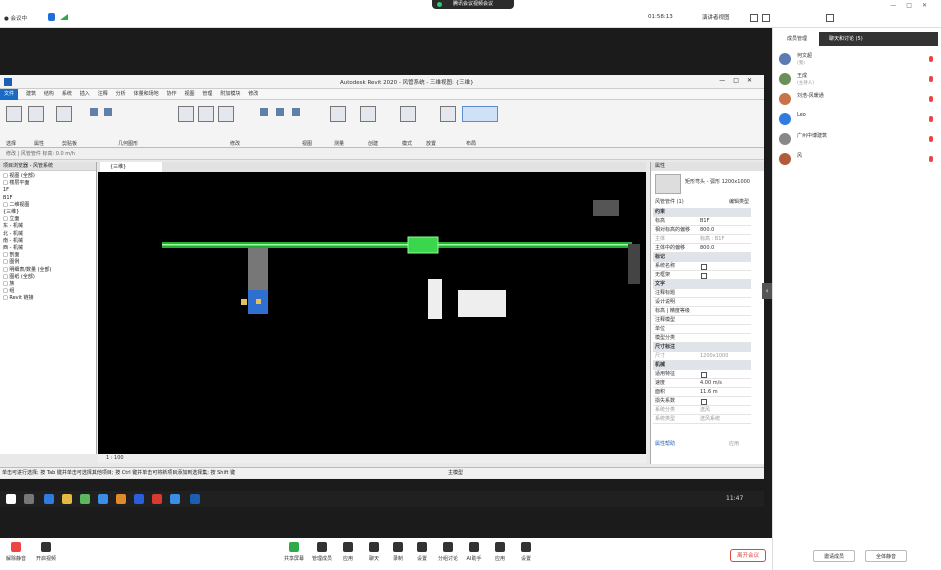 The width and height of the screenshot is (941, 570). Describe the element at coordinates (748, 555) in the screenshot. I see `leave-meeting-button: 离开会议` at that location.